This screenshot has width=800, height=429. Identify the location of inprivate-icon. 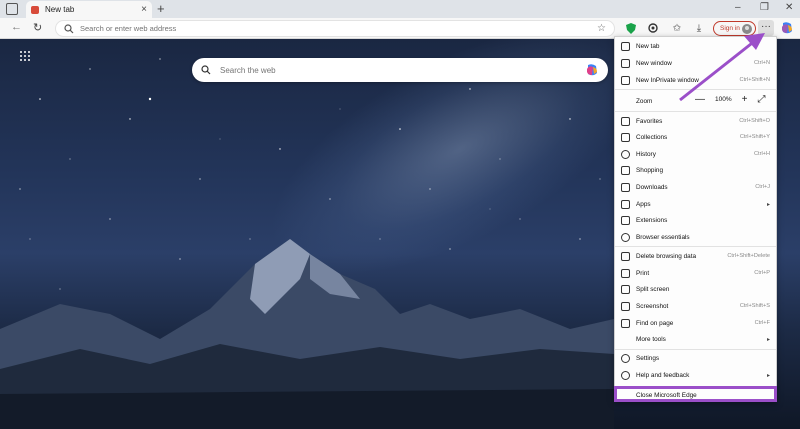
(625, 80).